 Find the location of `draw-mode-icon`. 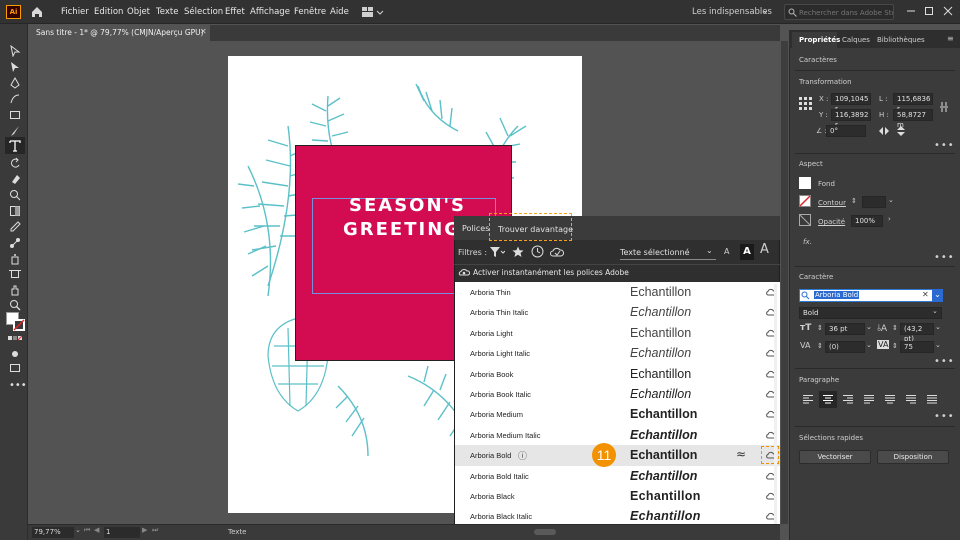

draw-mode-icon is located at coordinates (15, 354).